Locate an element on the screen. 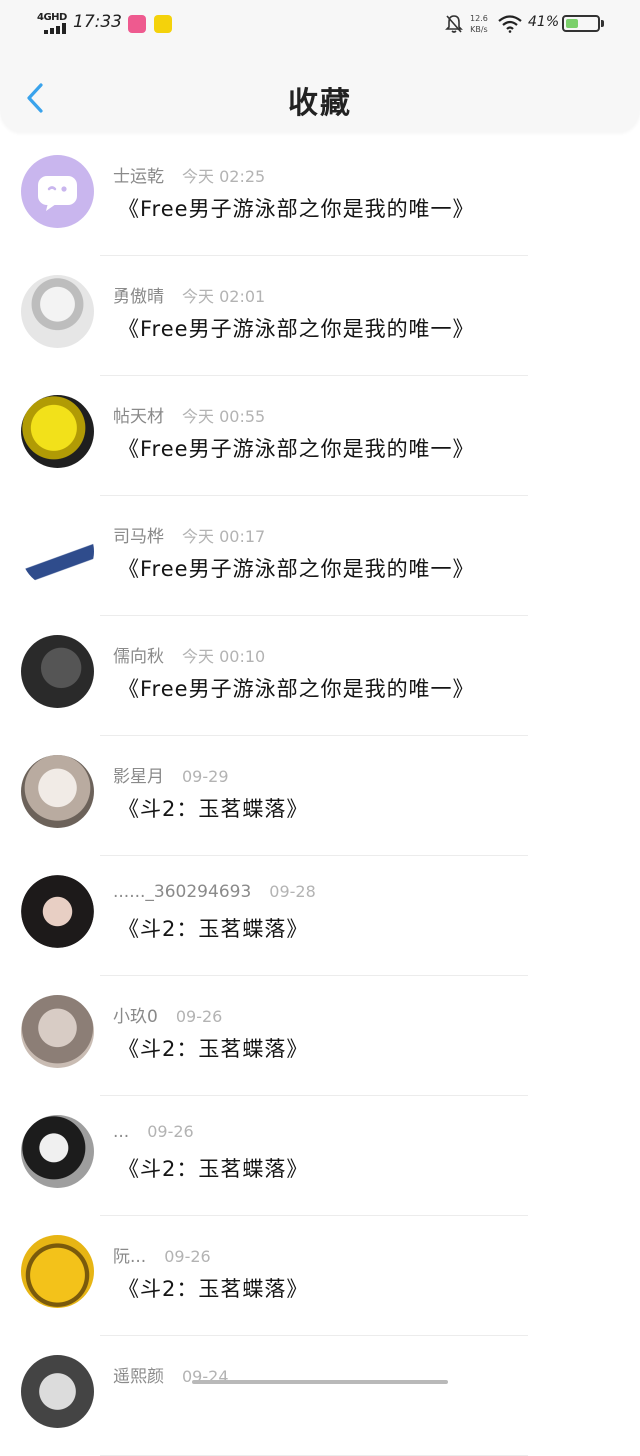  list-item: 影星月 09-29 《斗2：玉茗蝶落》 is located at coordinates (320, 796).